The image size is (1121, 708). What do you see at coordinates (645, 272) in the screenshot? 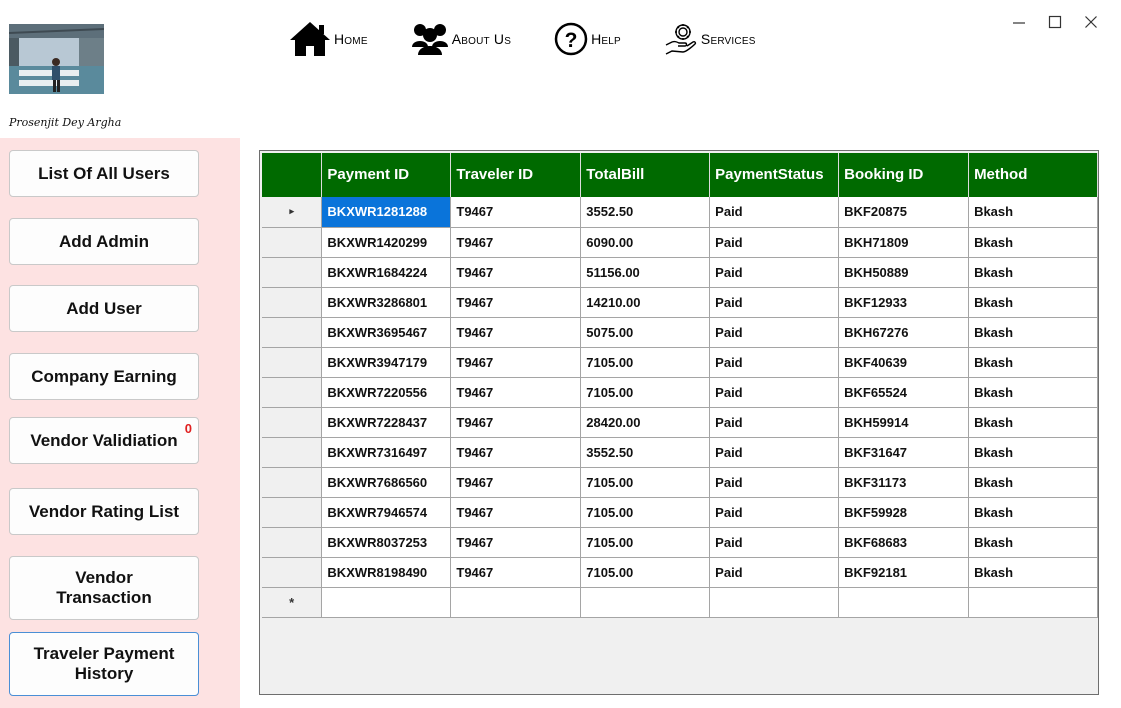
I see `table-cell: 51156.00` at bounding box center [645, 272].